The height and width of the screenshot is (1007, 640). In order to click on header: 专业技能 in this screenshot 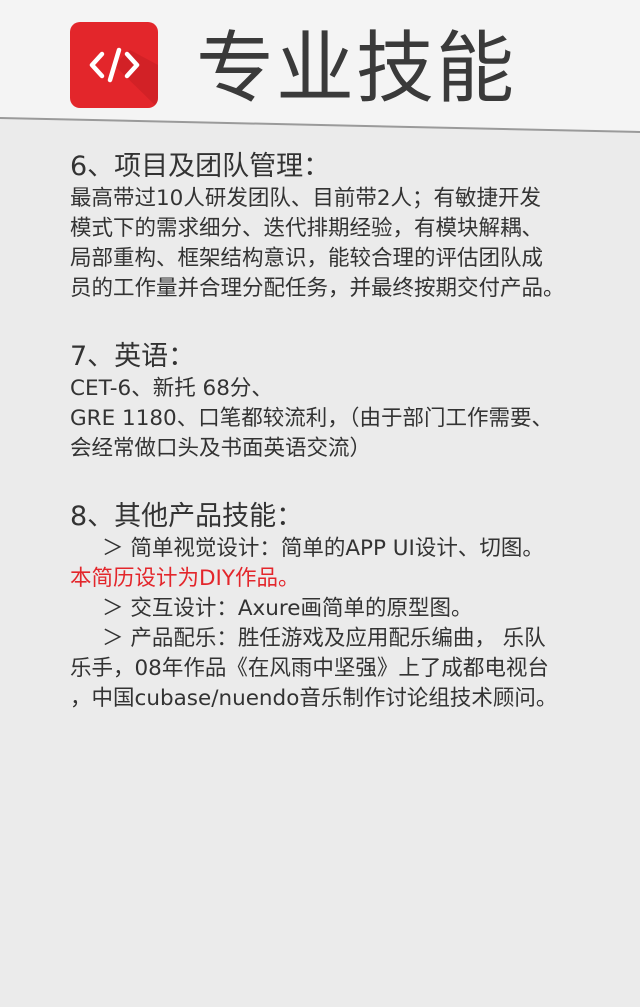, I will do `click(320, 70)`.